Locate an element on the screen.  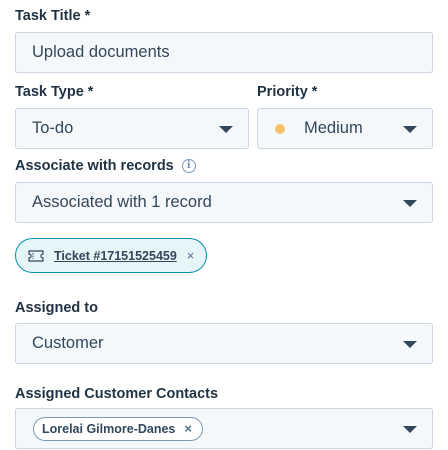
info-icon: i is located at coordinates (188, 166).